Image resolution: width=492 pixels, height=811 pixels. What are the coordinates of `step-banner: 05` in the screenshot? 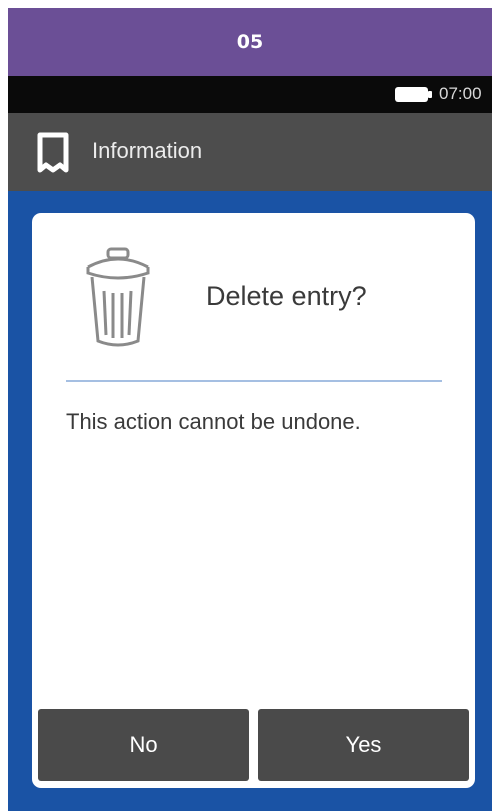 It's located at (250, 42).